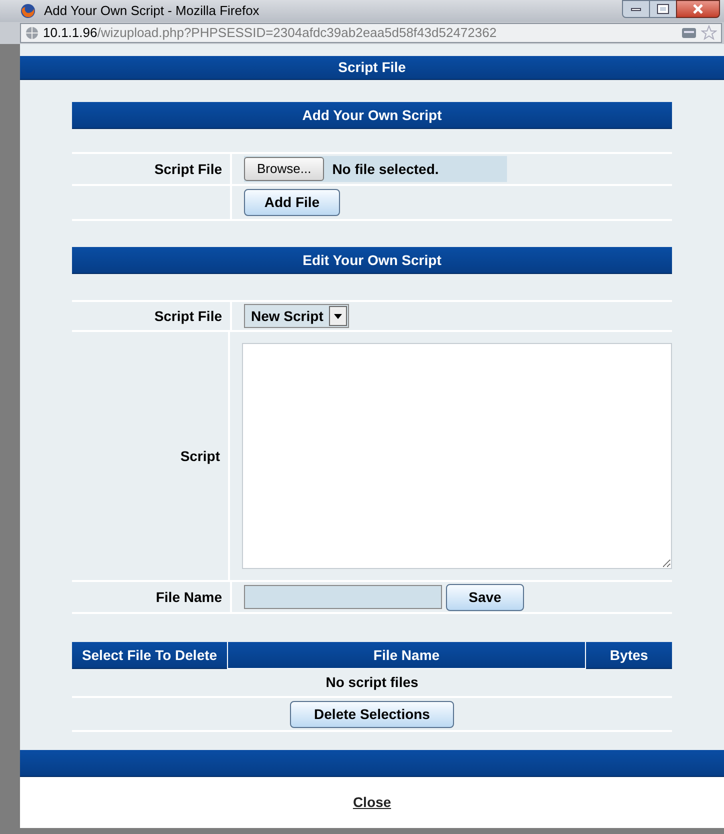 The image size is (724, 834). What do you see at coordinates (297, 33) in the screenshot?
I see `url-path: /wizupload.php?PHPSESSID=2304afdc39ab2eaa5d58f43d52472362` at bounding box center [297, 33].